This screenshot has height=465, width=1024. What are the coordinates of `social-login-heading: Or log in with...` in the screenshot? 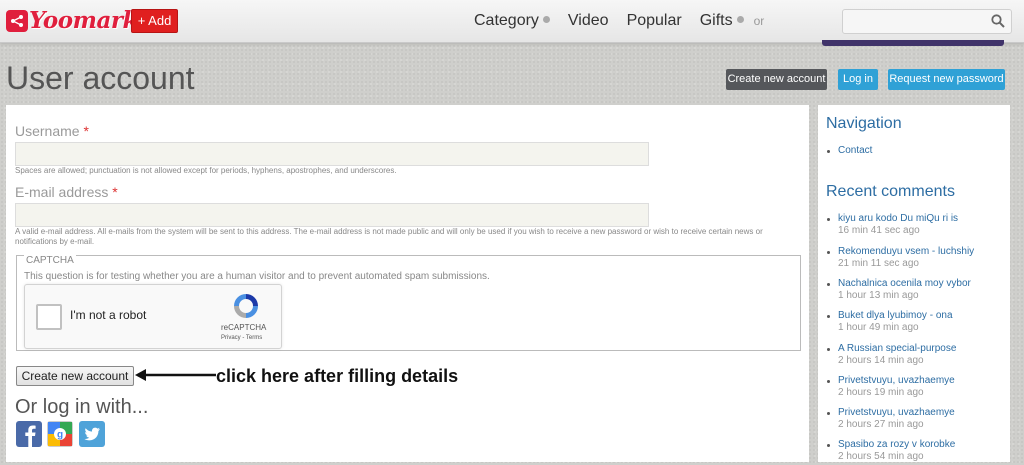 It's located at (82, 407).